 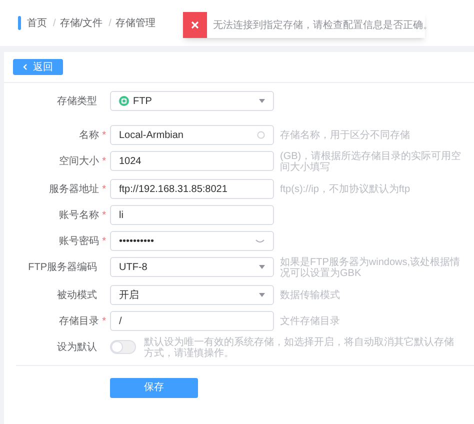 What do you see at coordinates (123, 347) in the screenshot?
I see `toggle-switch` at bounding box center [123, 347].